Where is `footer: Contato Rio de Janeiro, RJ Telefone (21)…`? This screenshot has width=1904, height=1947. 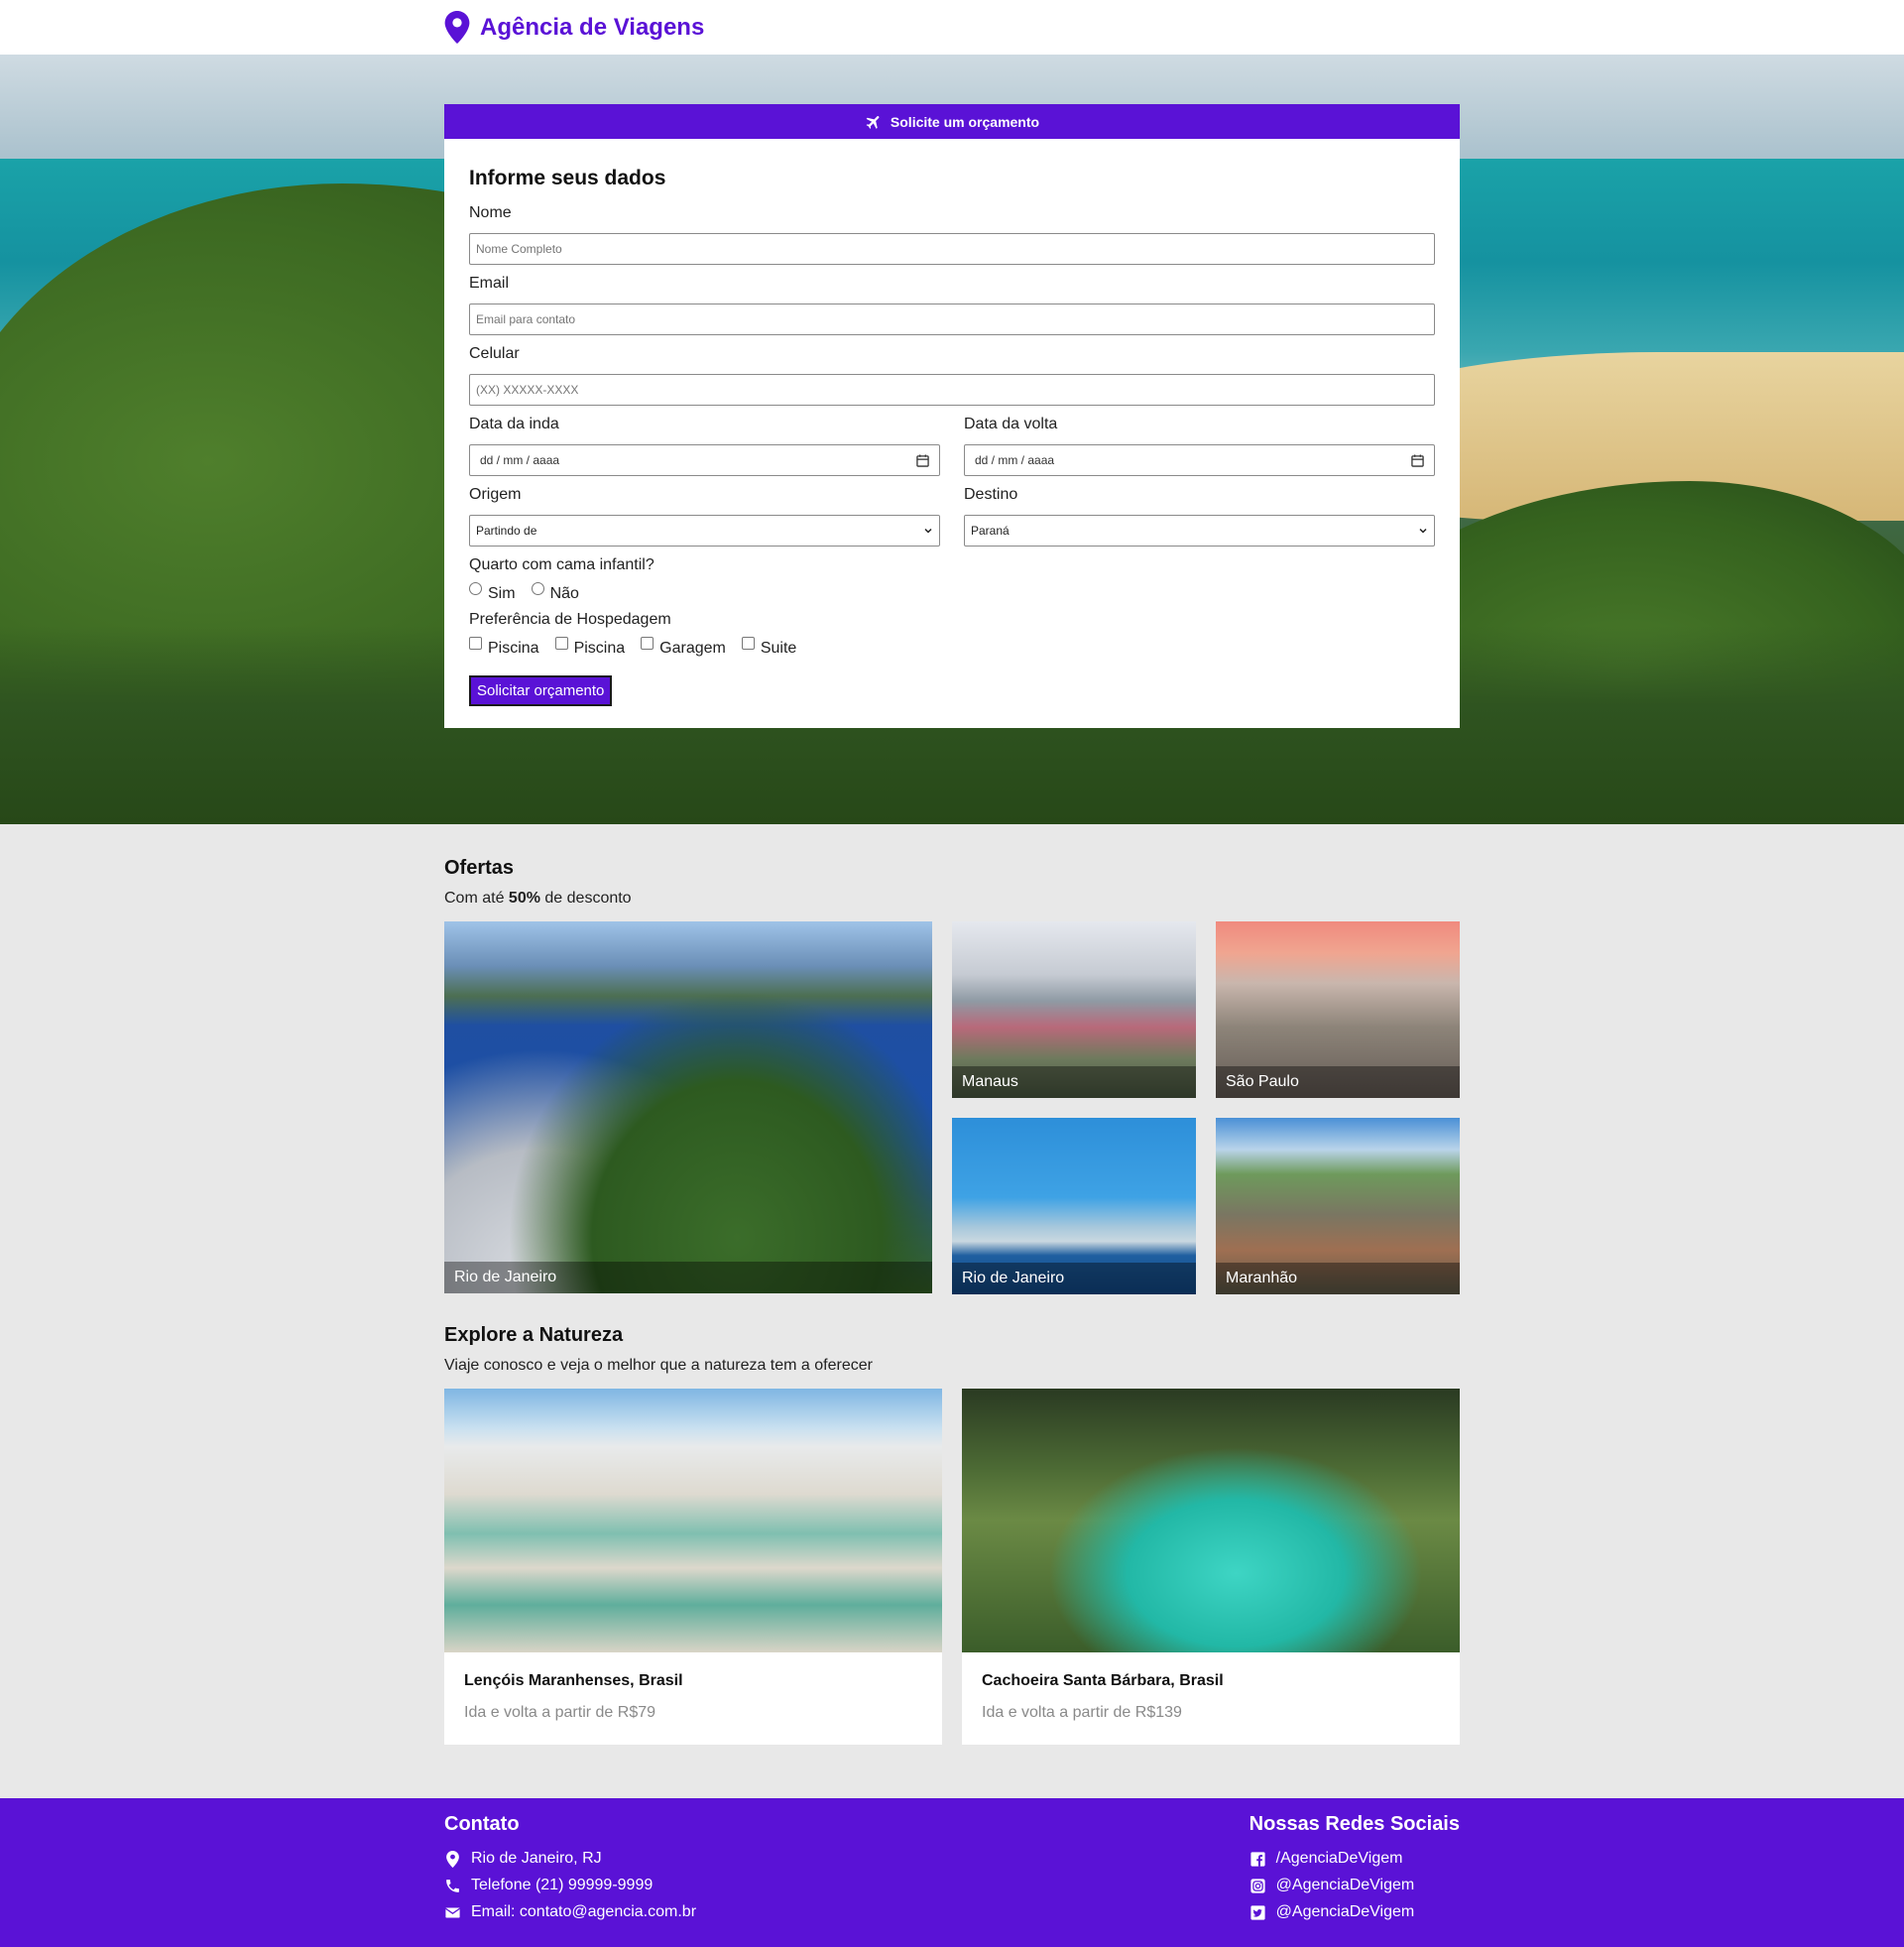 footer: Contato Rio de Janeiro, RJ Telefone (21)… is located at coordinates (952, 1872).